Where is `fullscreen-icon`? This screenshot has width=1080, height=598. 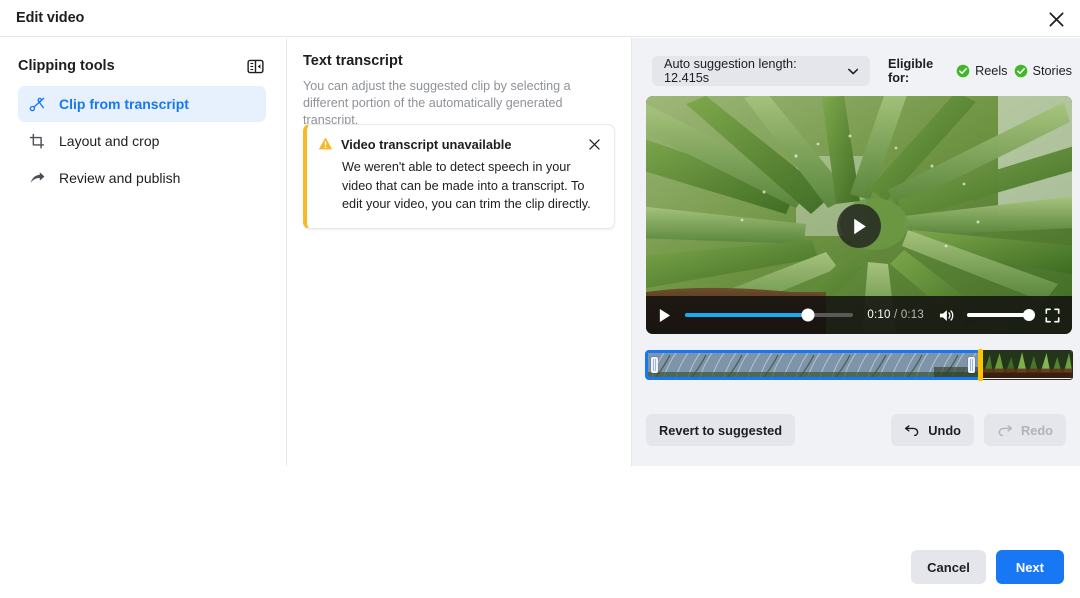 fullscreen-icon is located at coordinates (1052, 315).